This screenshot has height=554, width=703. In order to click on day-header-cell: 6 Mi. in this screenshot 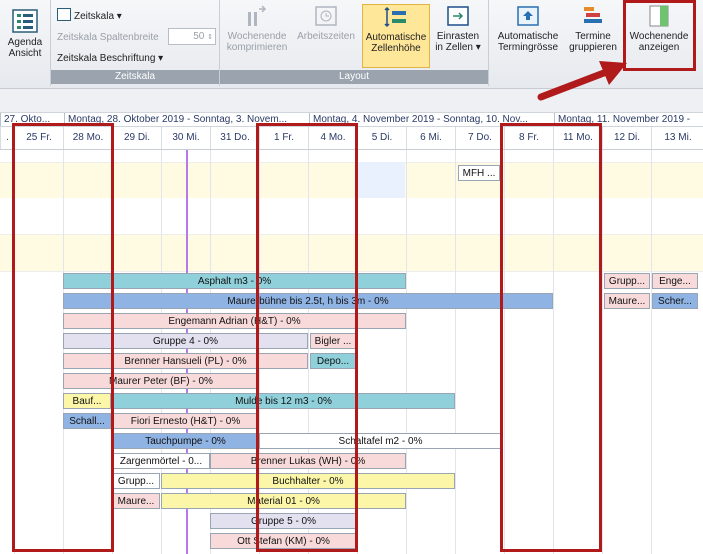, I will do `click(430, 138)`.